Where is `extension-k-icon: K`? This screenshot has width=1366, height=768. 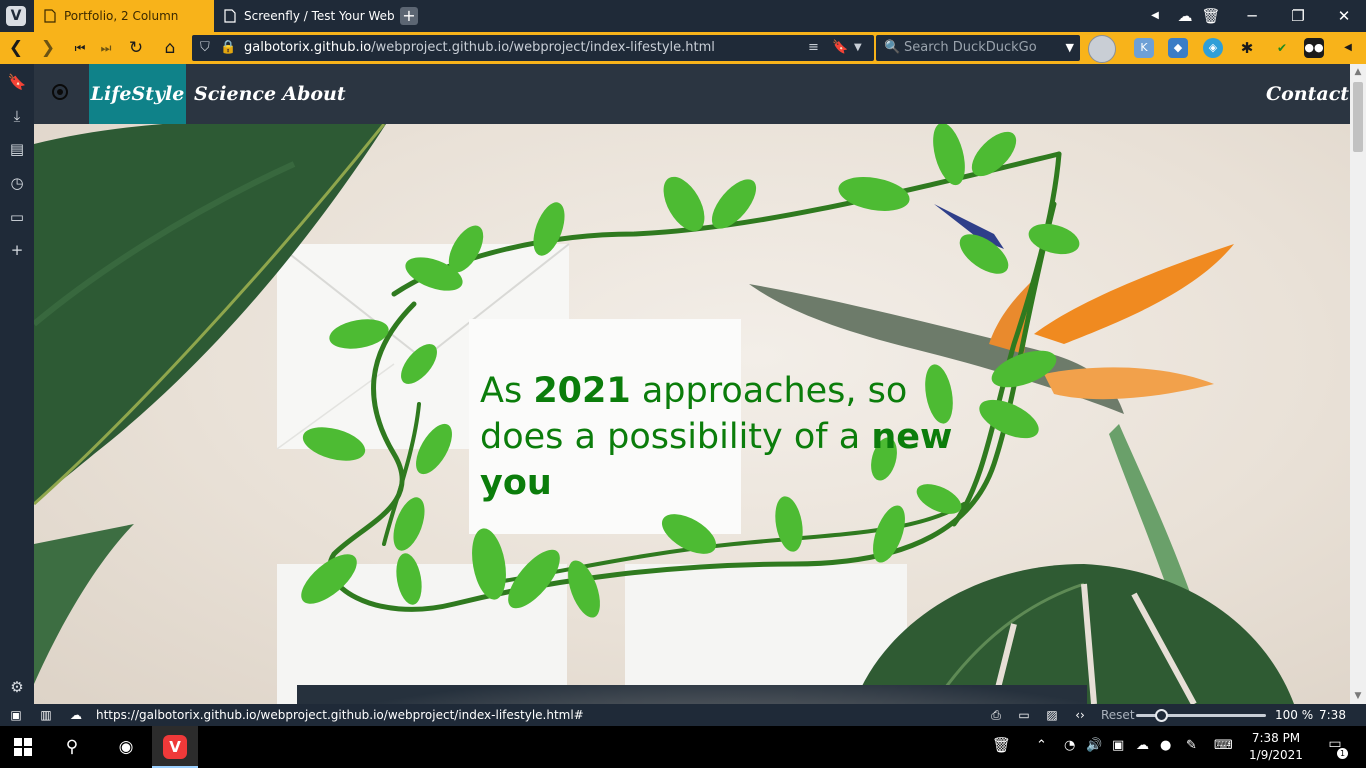 extension-k-icon: K is located at coordinates (1144, 48).